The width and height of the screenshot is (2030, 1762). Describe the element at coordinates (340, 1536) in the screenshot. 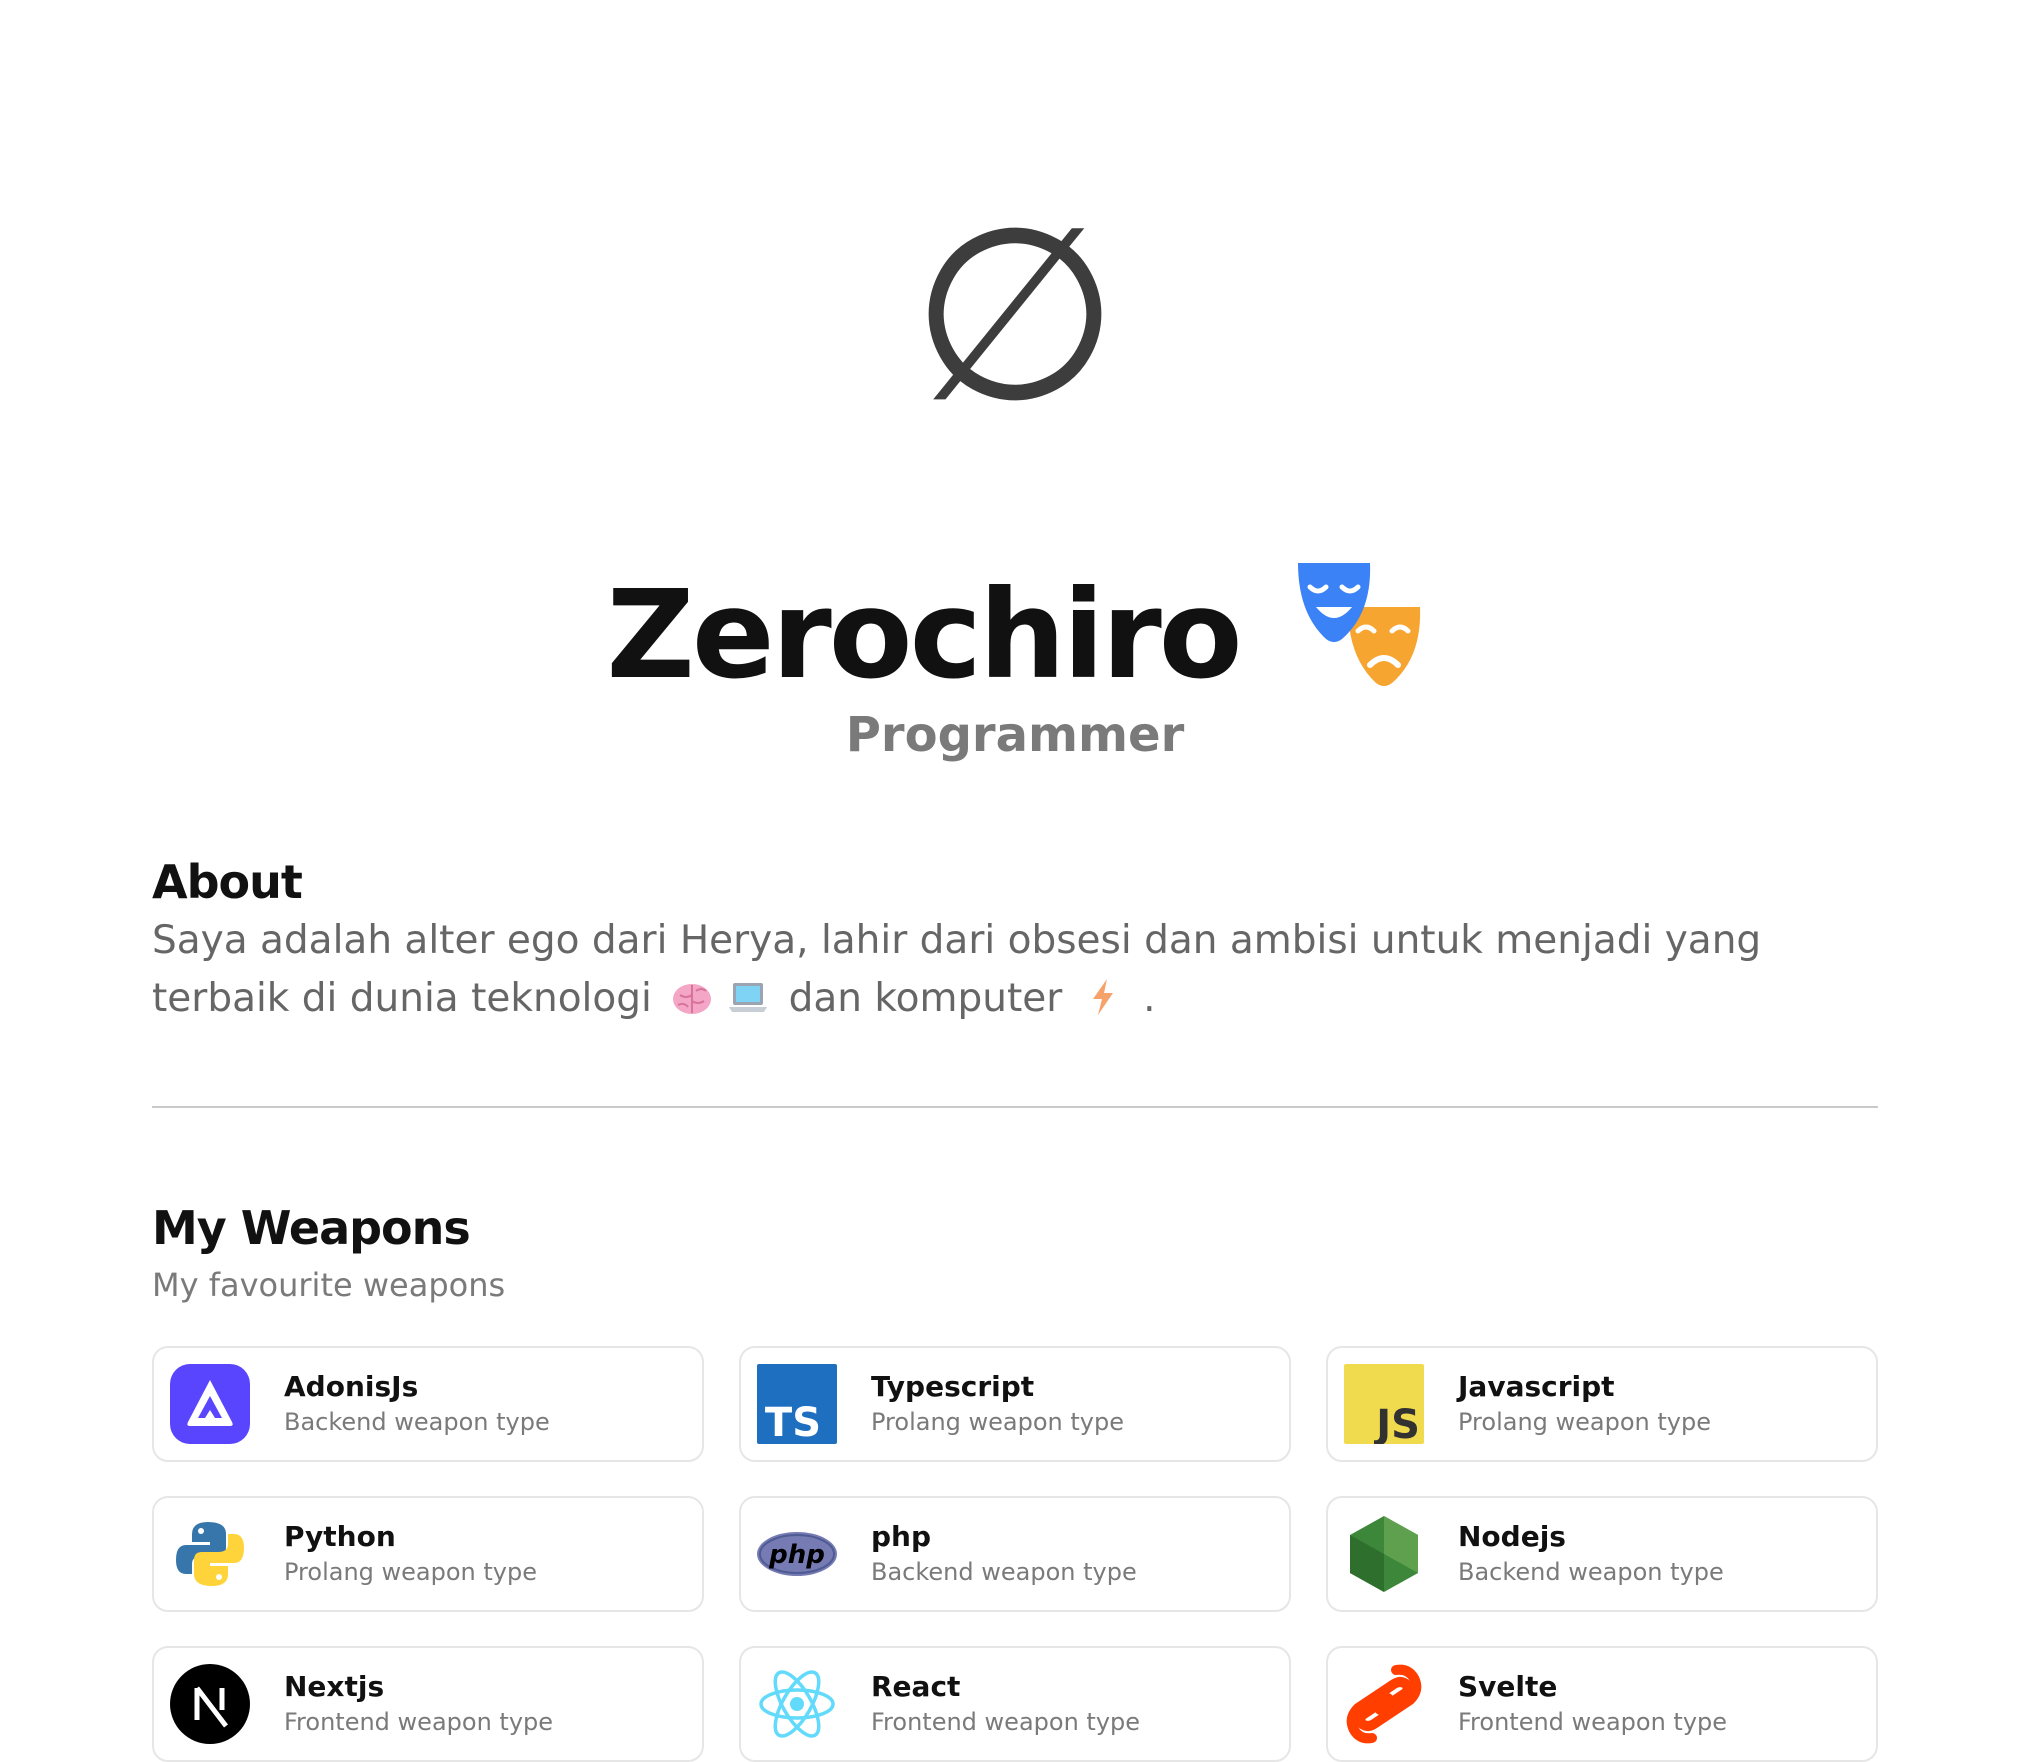

I see `weapon-name: Python` at that location.